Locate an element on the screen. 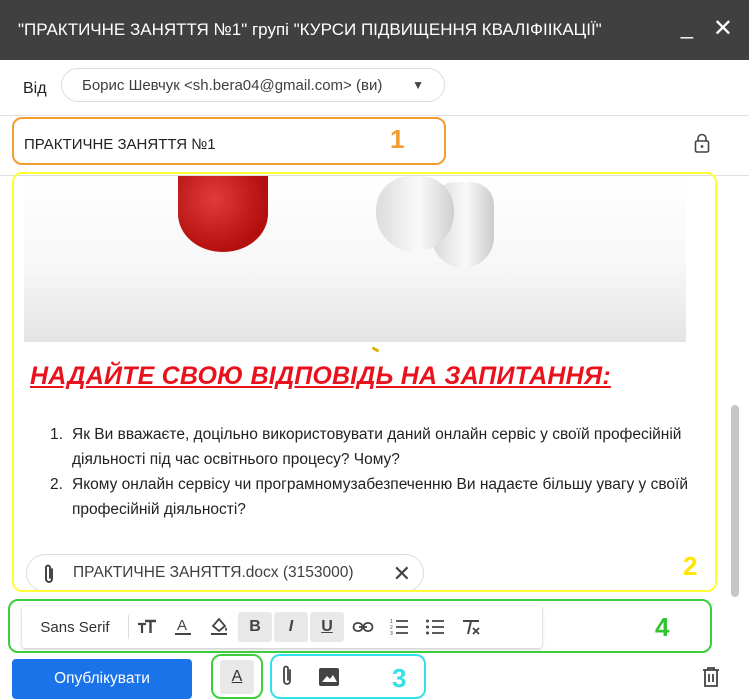  highlight-color-icon is located at coordinates (219, 627).